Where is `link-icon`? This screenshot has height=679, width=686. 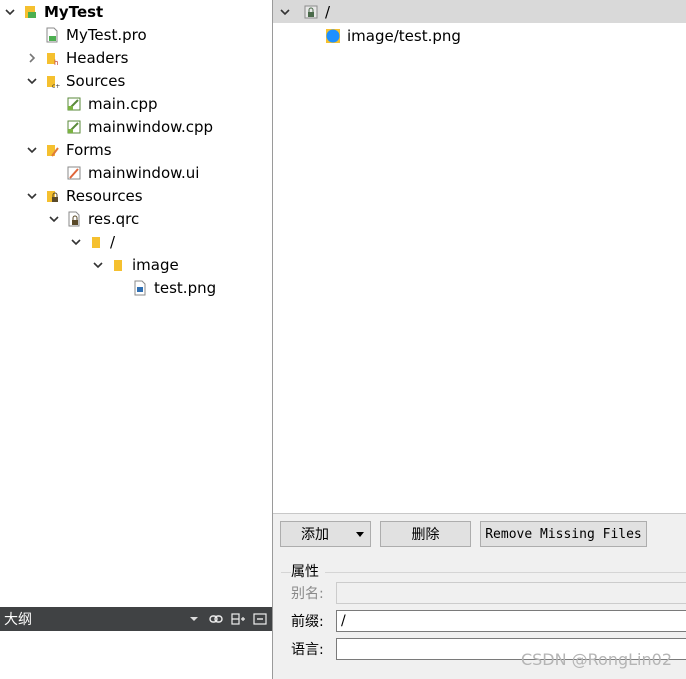
link-icon is located at coordinates (216, 619).